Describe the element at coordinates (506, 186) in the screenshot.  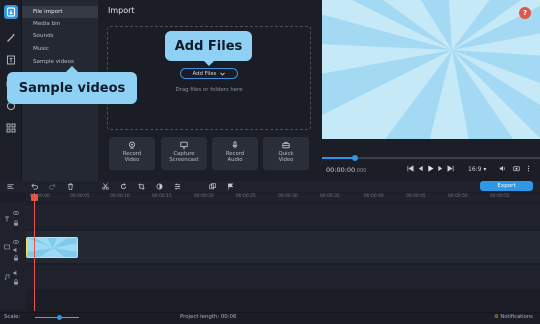
I see `export-button: Export` at that location.